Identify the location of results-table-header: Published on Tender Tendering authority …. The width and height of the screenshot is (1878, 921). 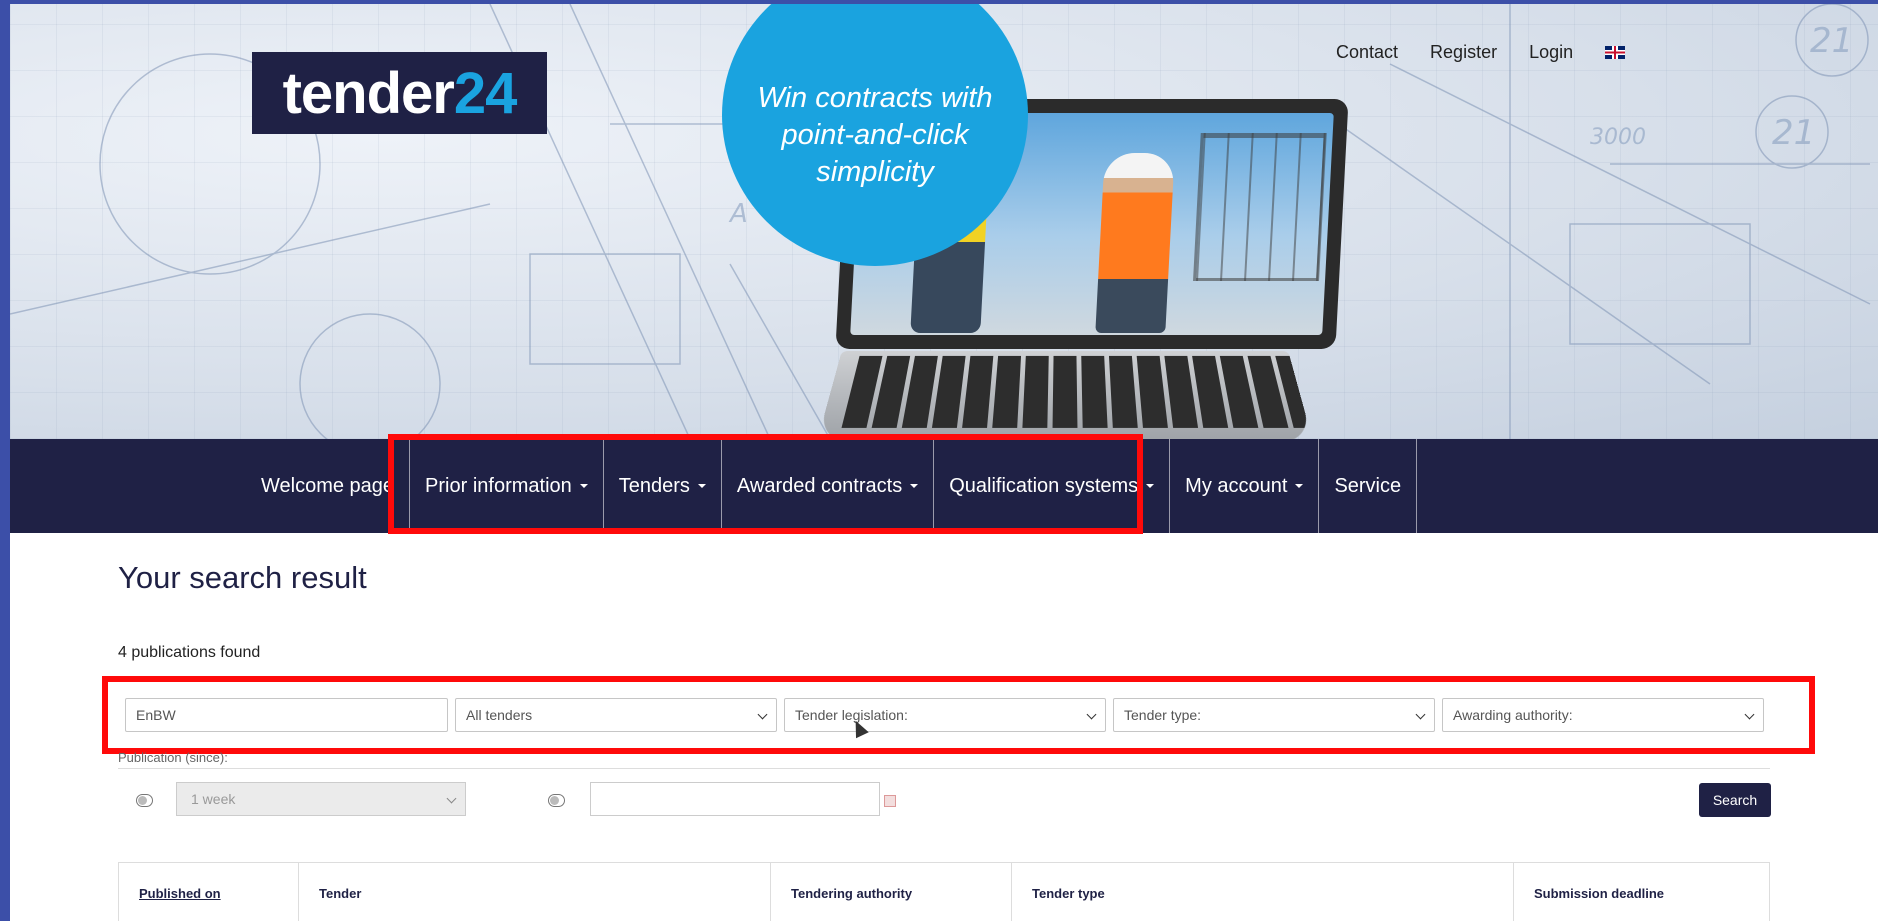
(944, 891).